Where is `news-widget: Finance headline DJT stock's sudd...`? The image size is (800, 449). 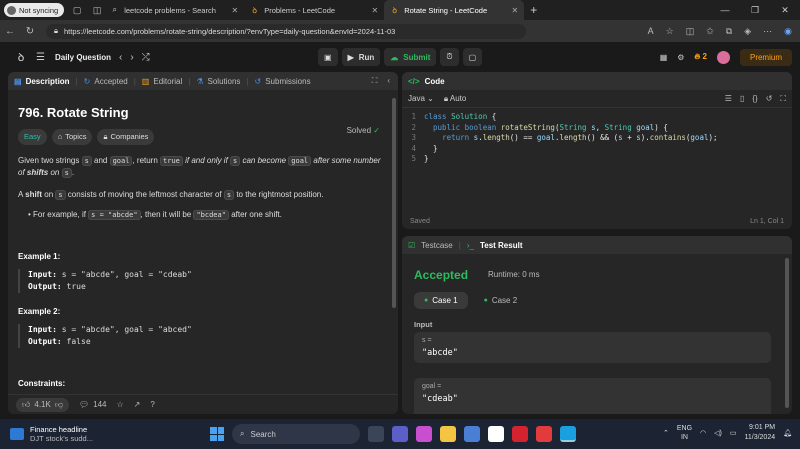 news-widget: Finance headline DJT stock's sudd... is located at coordinates (51, 434).